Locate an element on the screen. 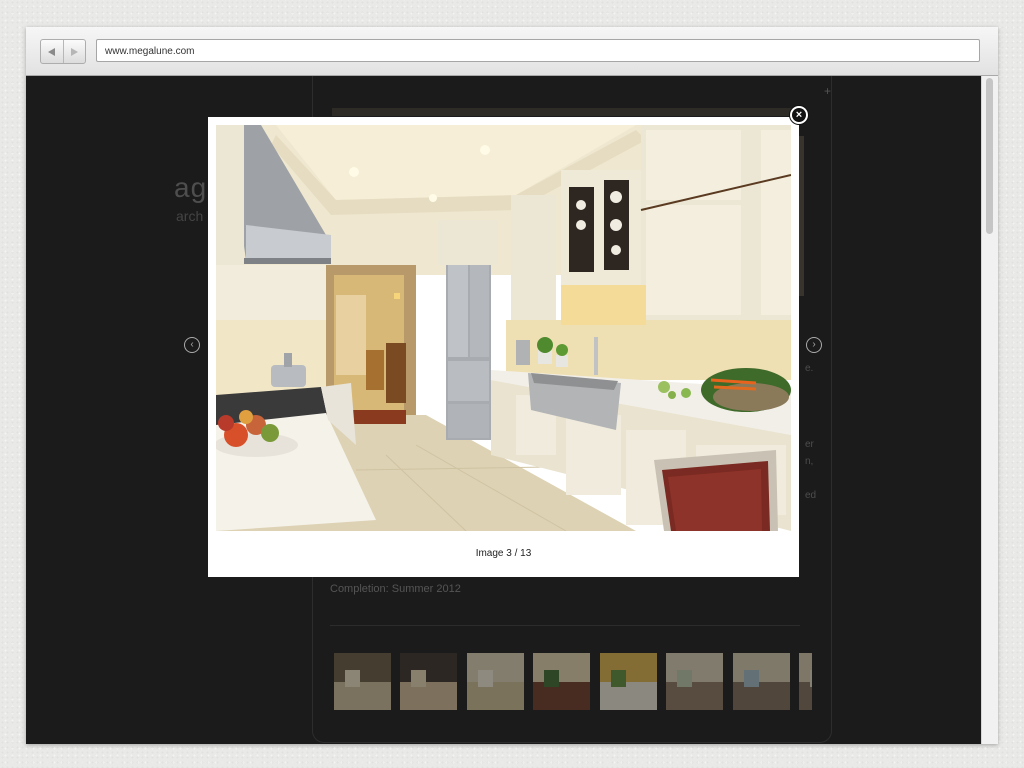 The width and height of the screenshot is (1024, 768). site-logo-subtitle: arch is located at coordinates (190, 216).